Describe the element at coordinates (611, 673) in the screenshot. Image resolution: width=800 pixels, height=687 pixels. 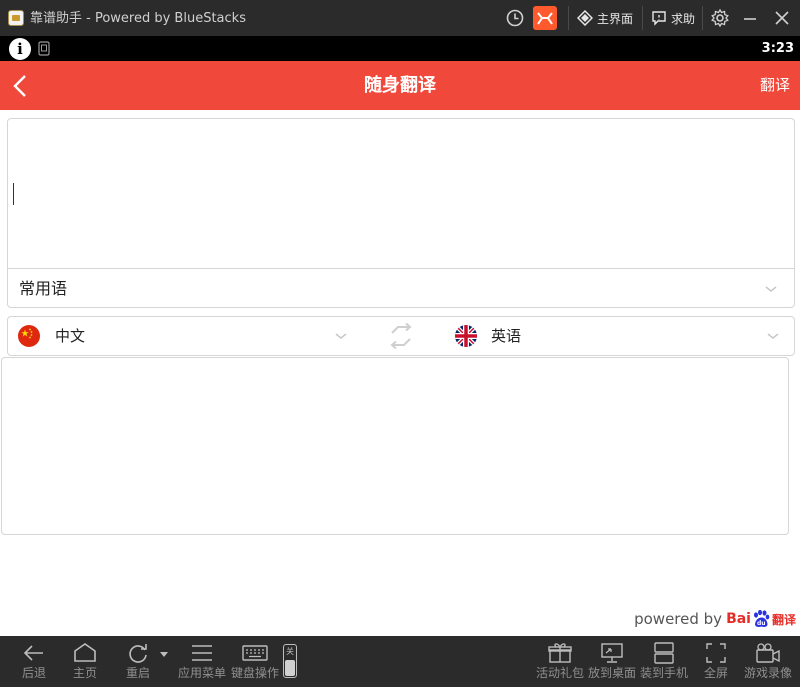
I see `to-desktop-label: 放到桌面` at that location.